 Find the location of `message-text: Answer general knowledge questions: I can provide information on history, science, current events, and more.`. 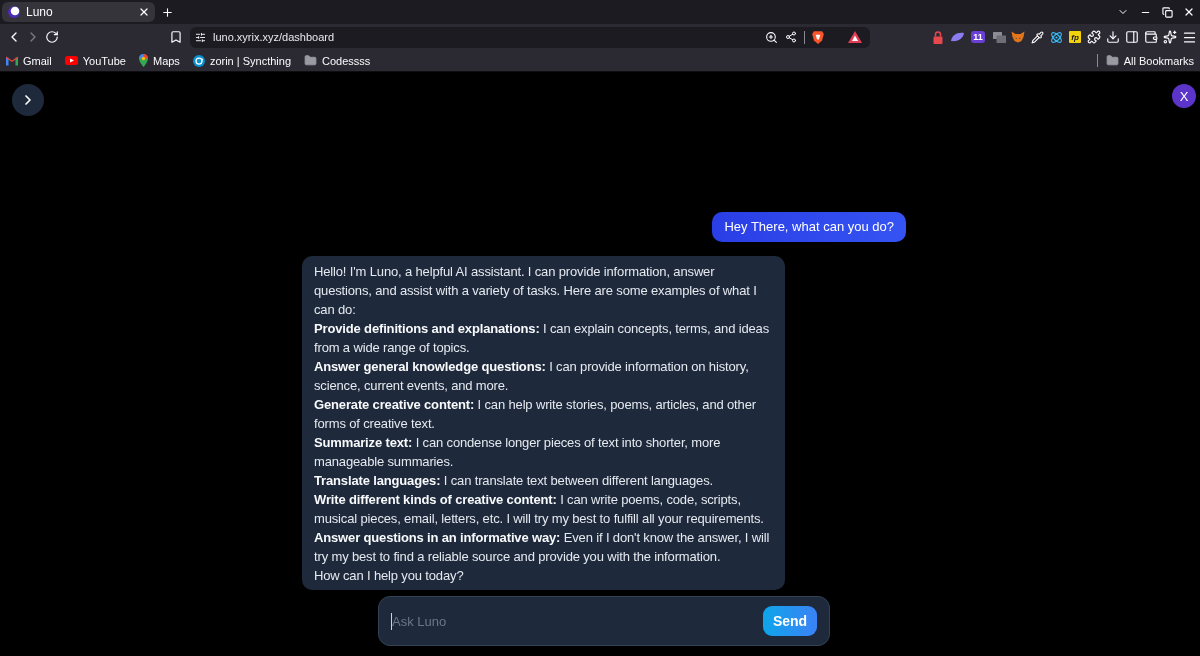

message-text: Answer general knowledge questions: I can provide information on history, science, current events, and more. is located at coordinates (532, 376).